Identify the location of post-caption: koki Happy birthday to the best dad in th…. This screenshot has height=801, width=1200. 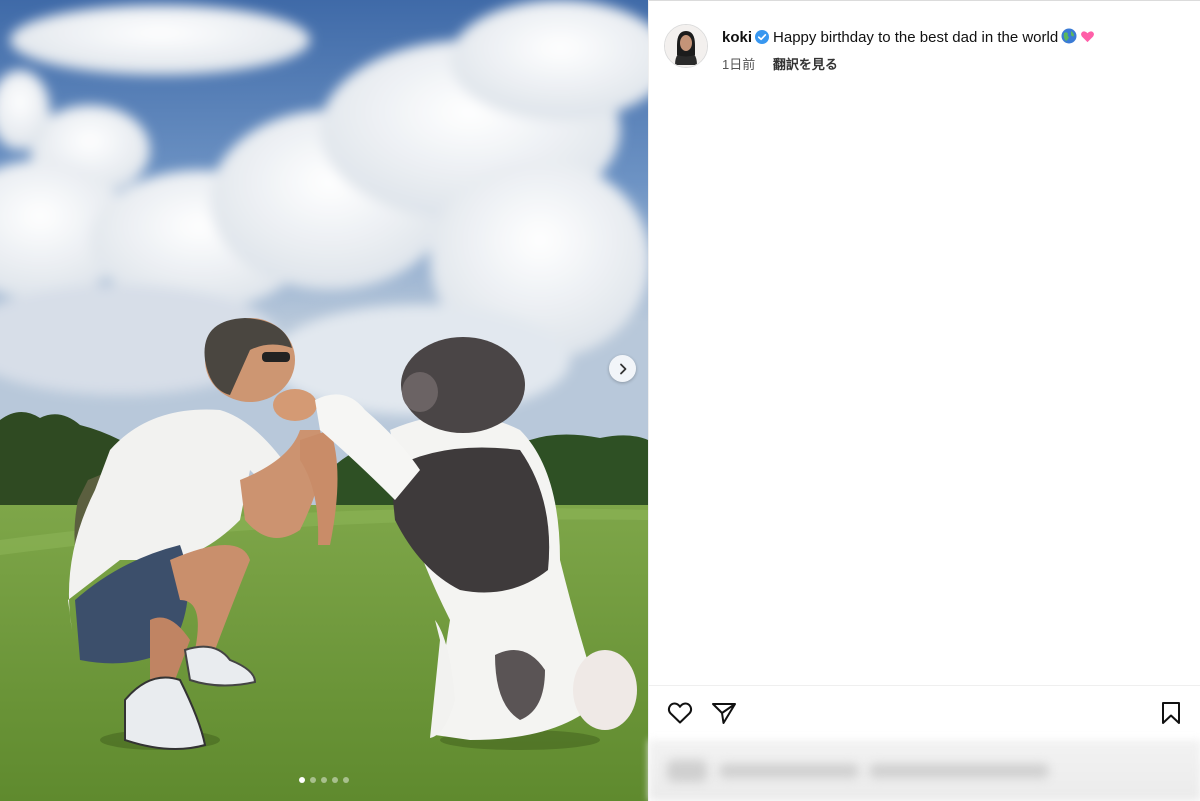
(908, 39).